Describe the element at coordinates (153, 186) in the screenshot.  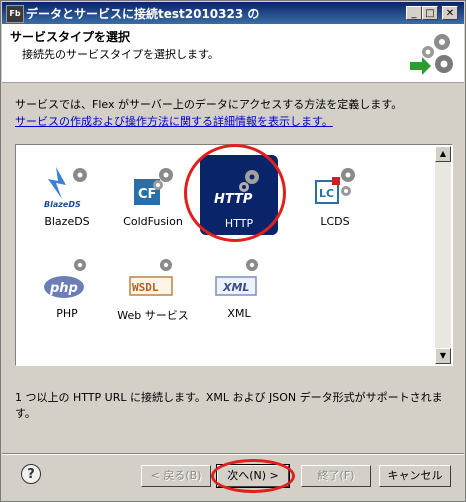
I see `coldfusion-icon: CF` at that location.